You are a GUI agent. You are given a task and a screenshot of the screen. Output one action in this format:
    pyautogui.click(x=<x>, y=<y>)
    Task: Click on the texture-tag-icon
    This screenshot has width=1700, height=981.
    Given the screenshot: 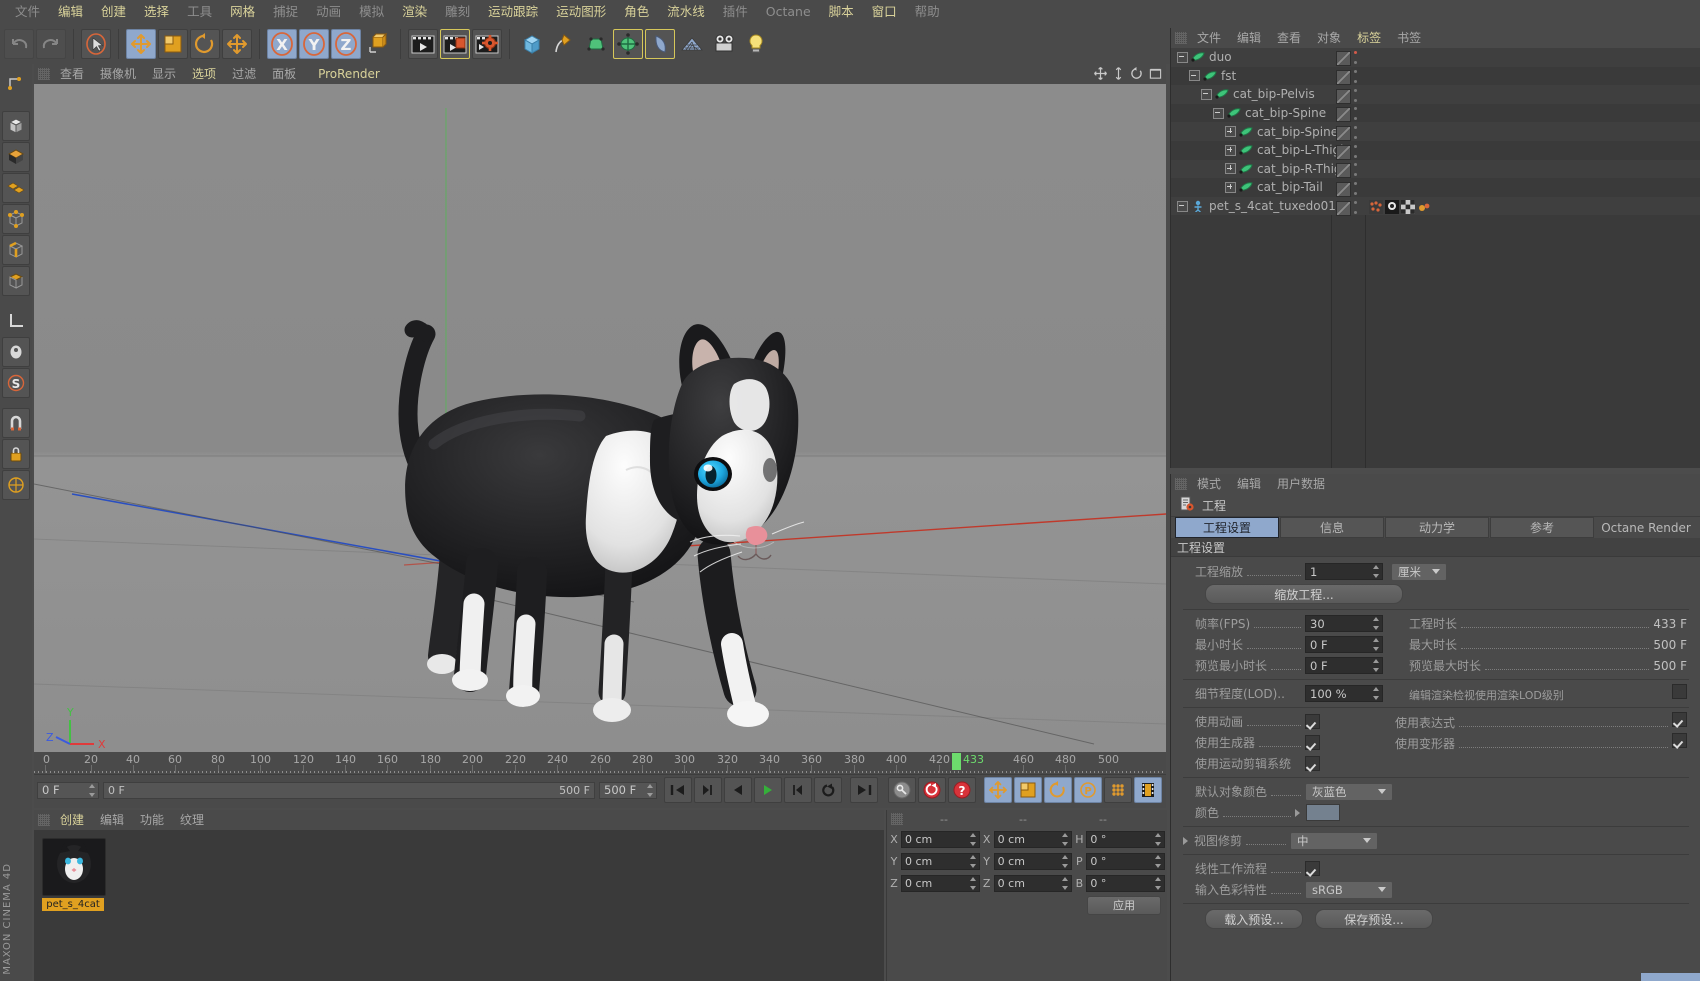 What is the action you would take?
    pyautogui.click(x=1392, y=208)
    